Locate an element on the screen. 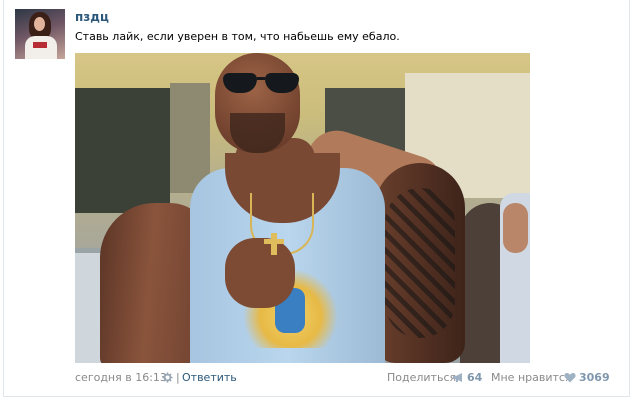 This screenshot has height=401, width=634. post-author-link: пздц is located at coordinates (92, 17).